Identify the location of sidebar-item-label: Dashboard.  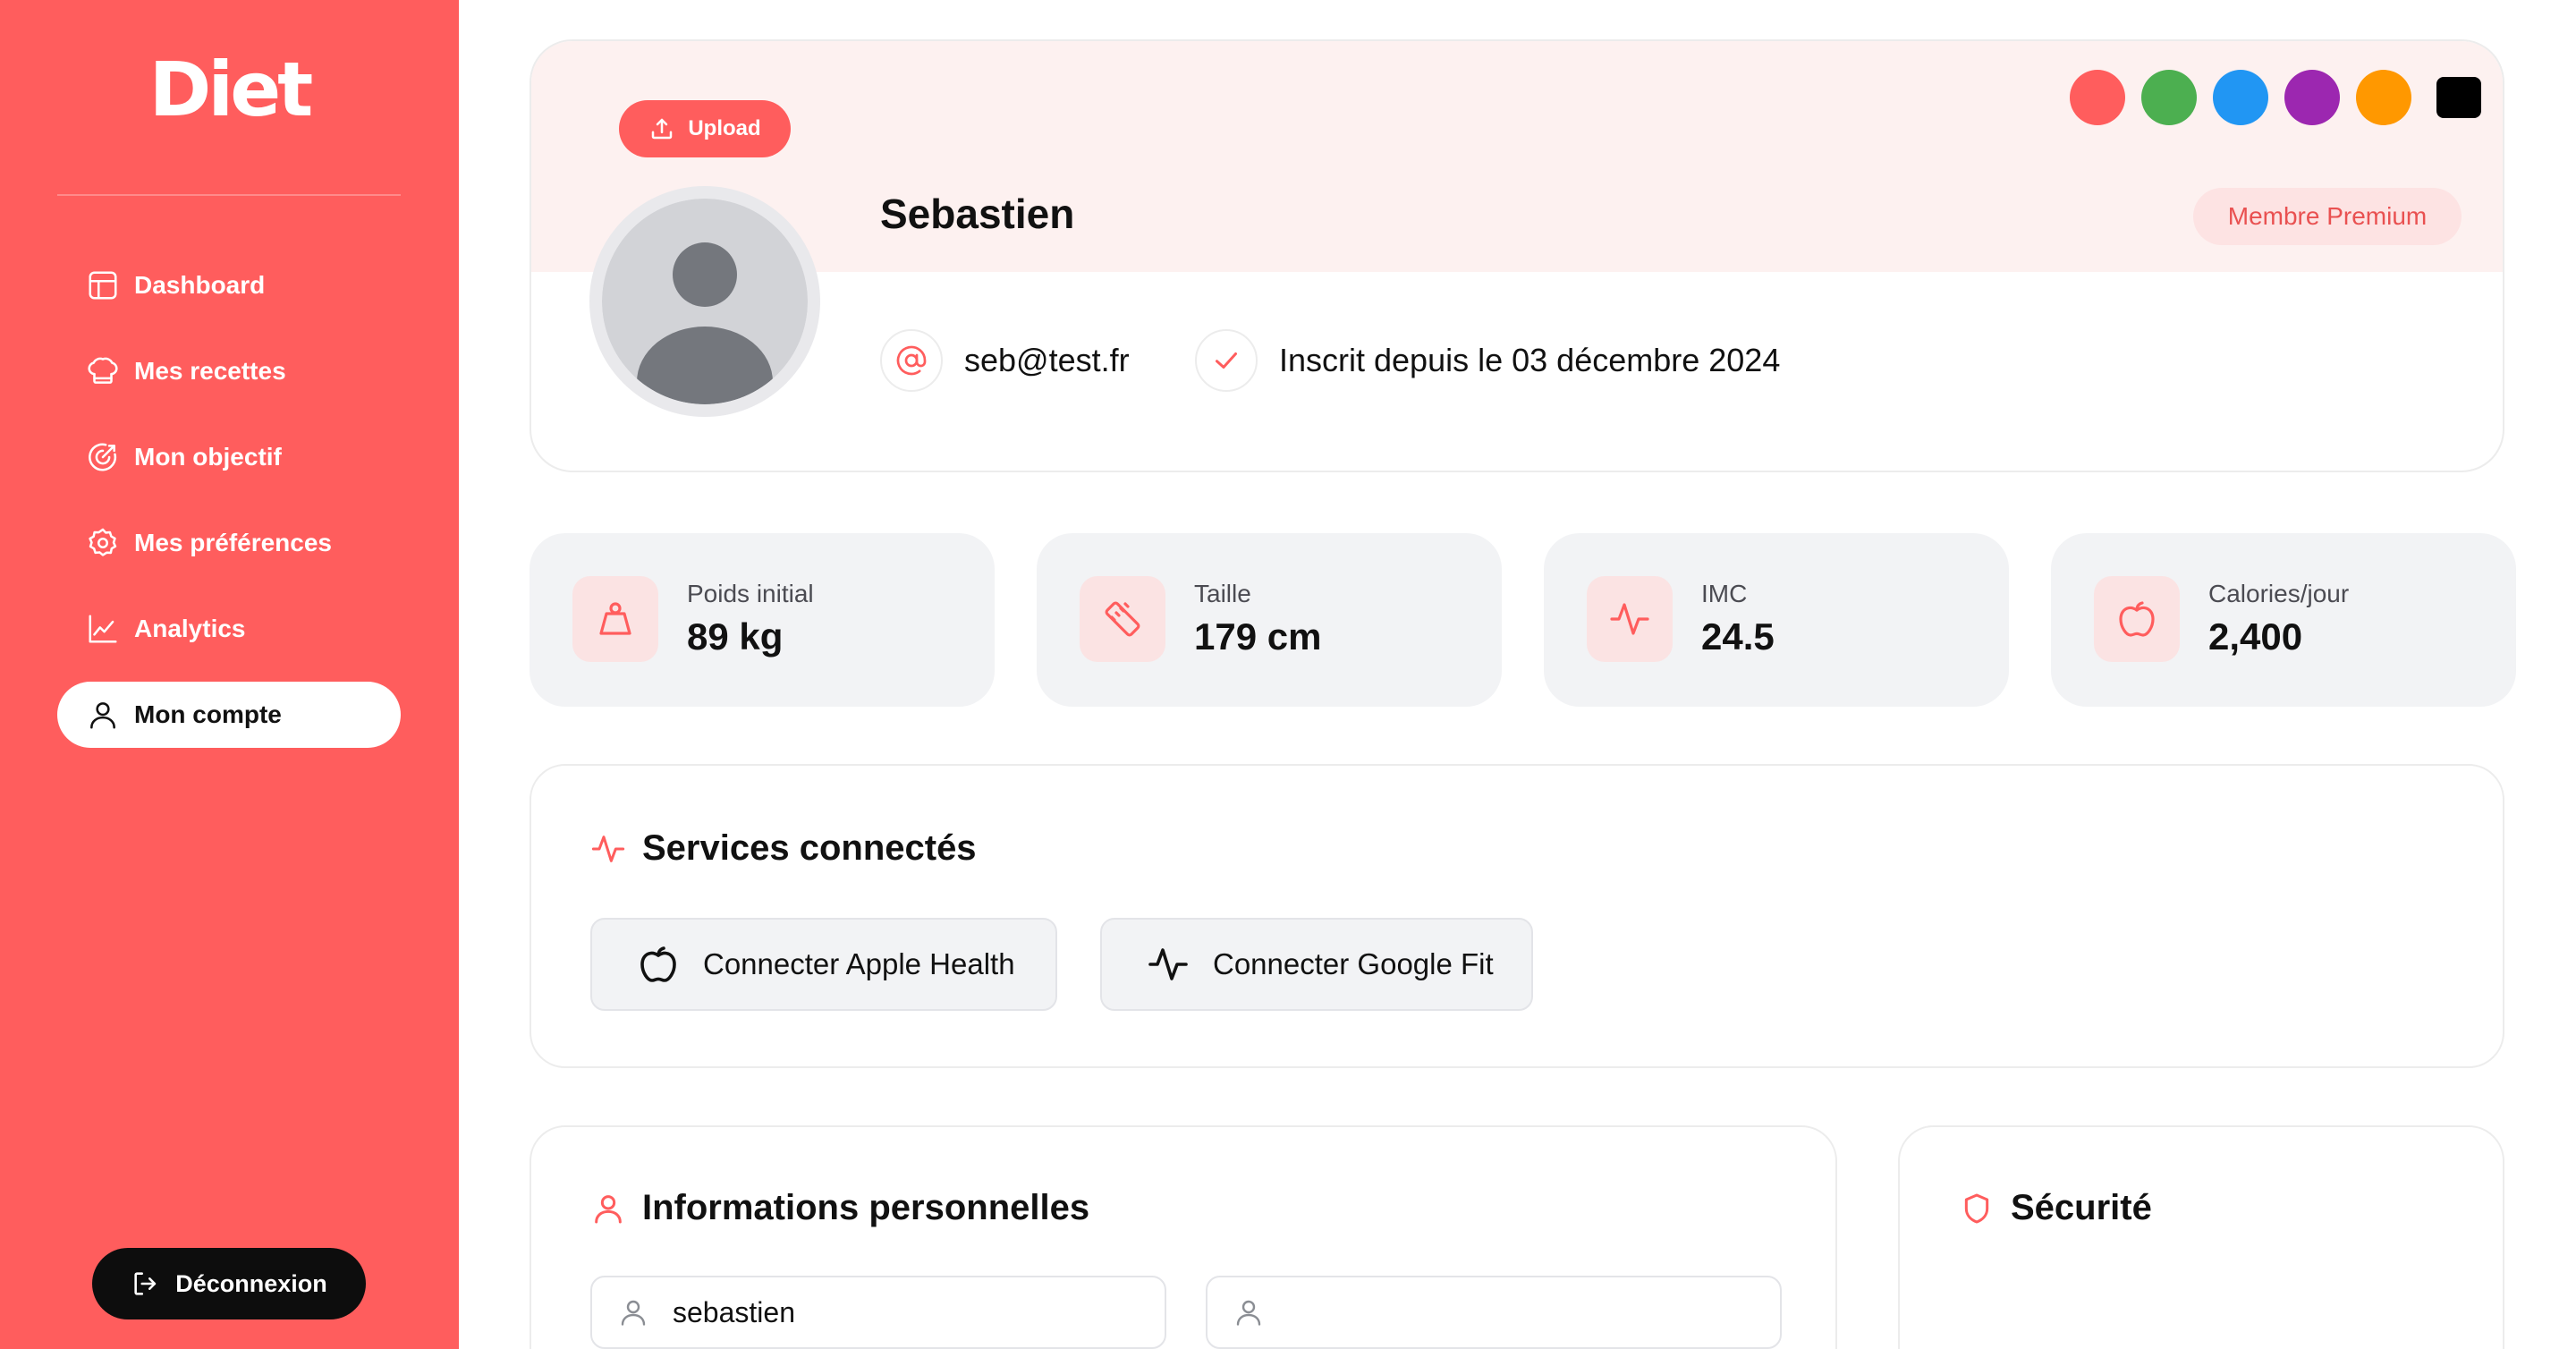
(200, 285).